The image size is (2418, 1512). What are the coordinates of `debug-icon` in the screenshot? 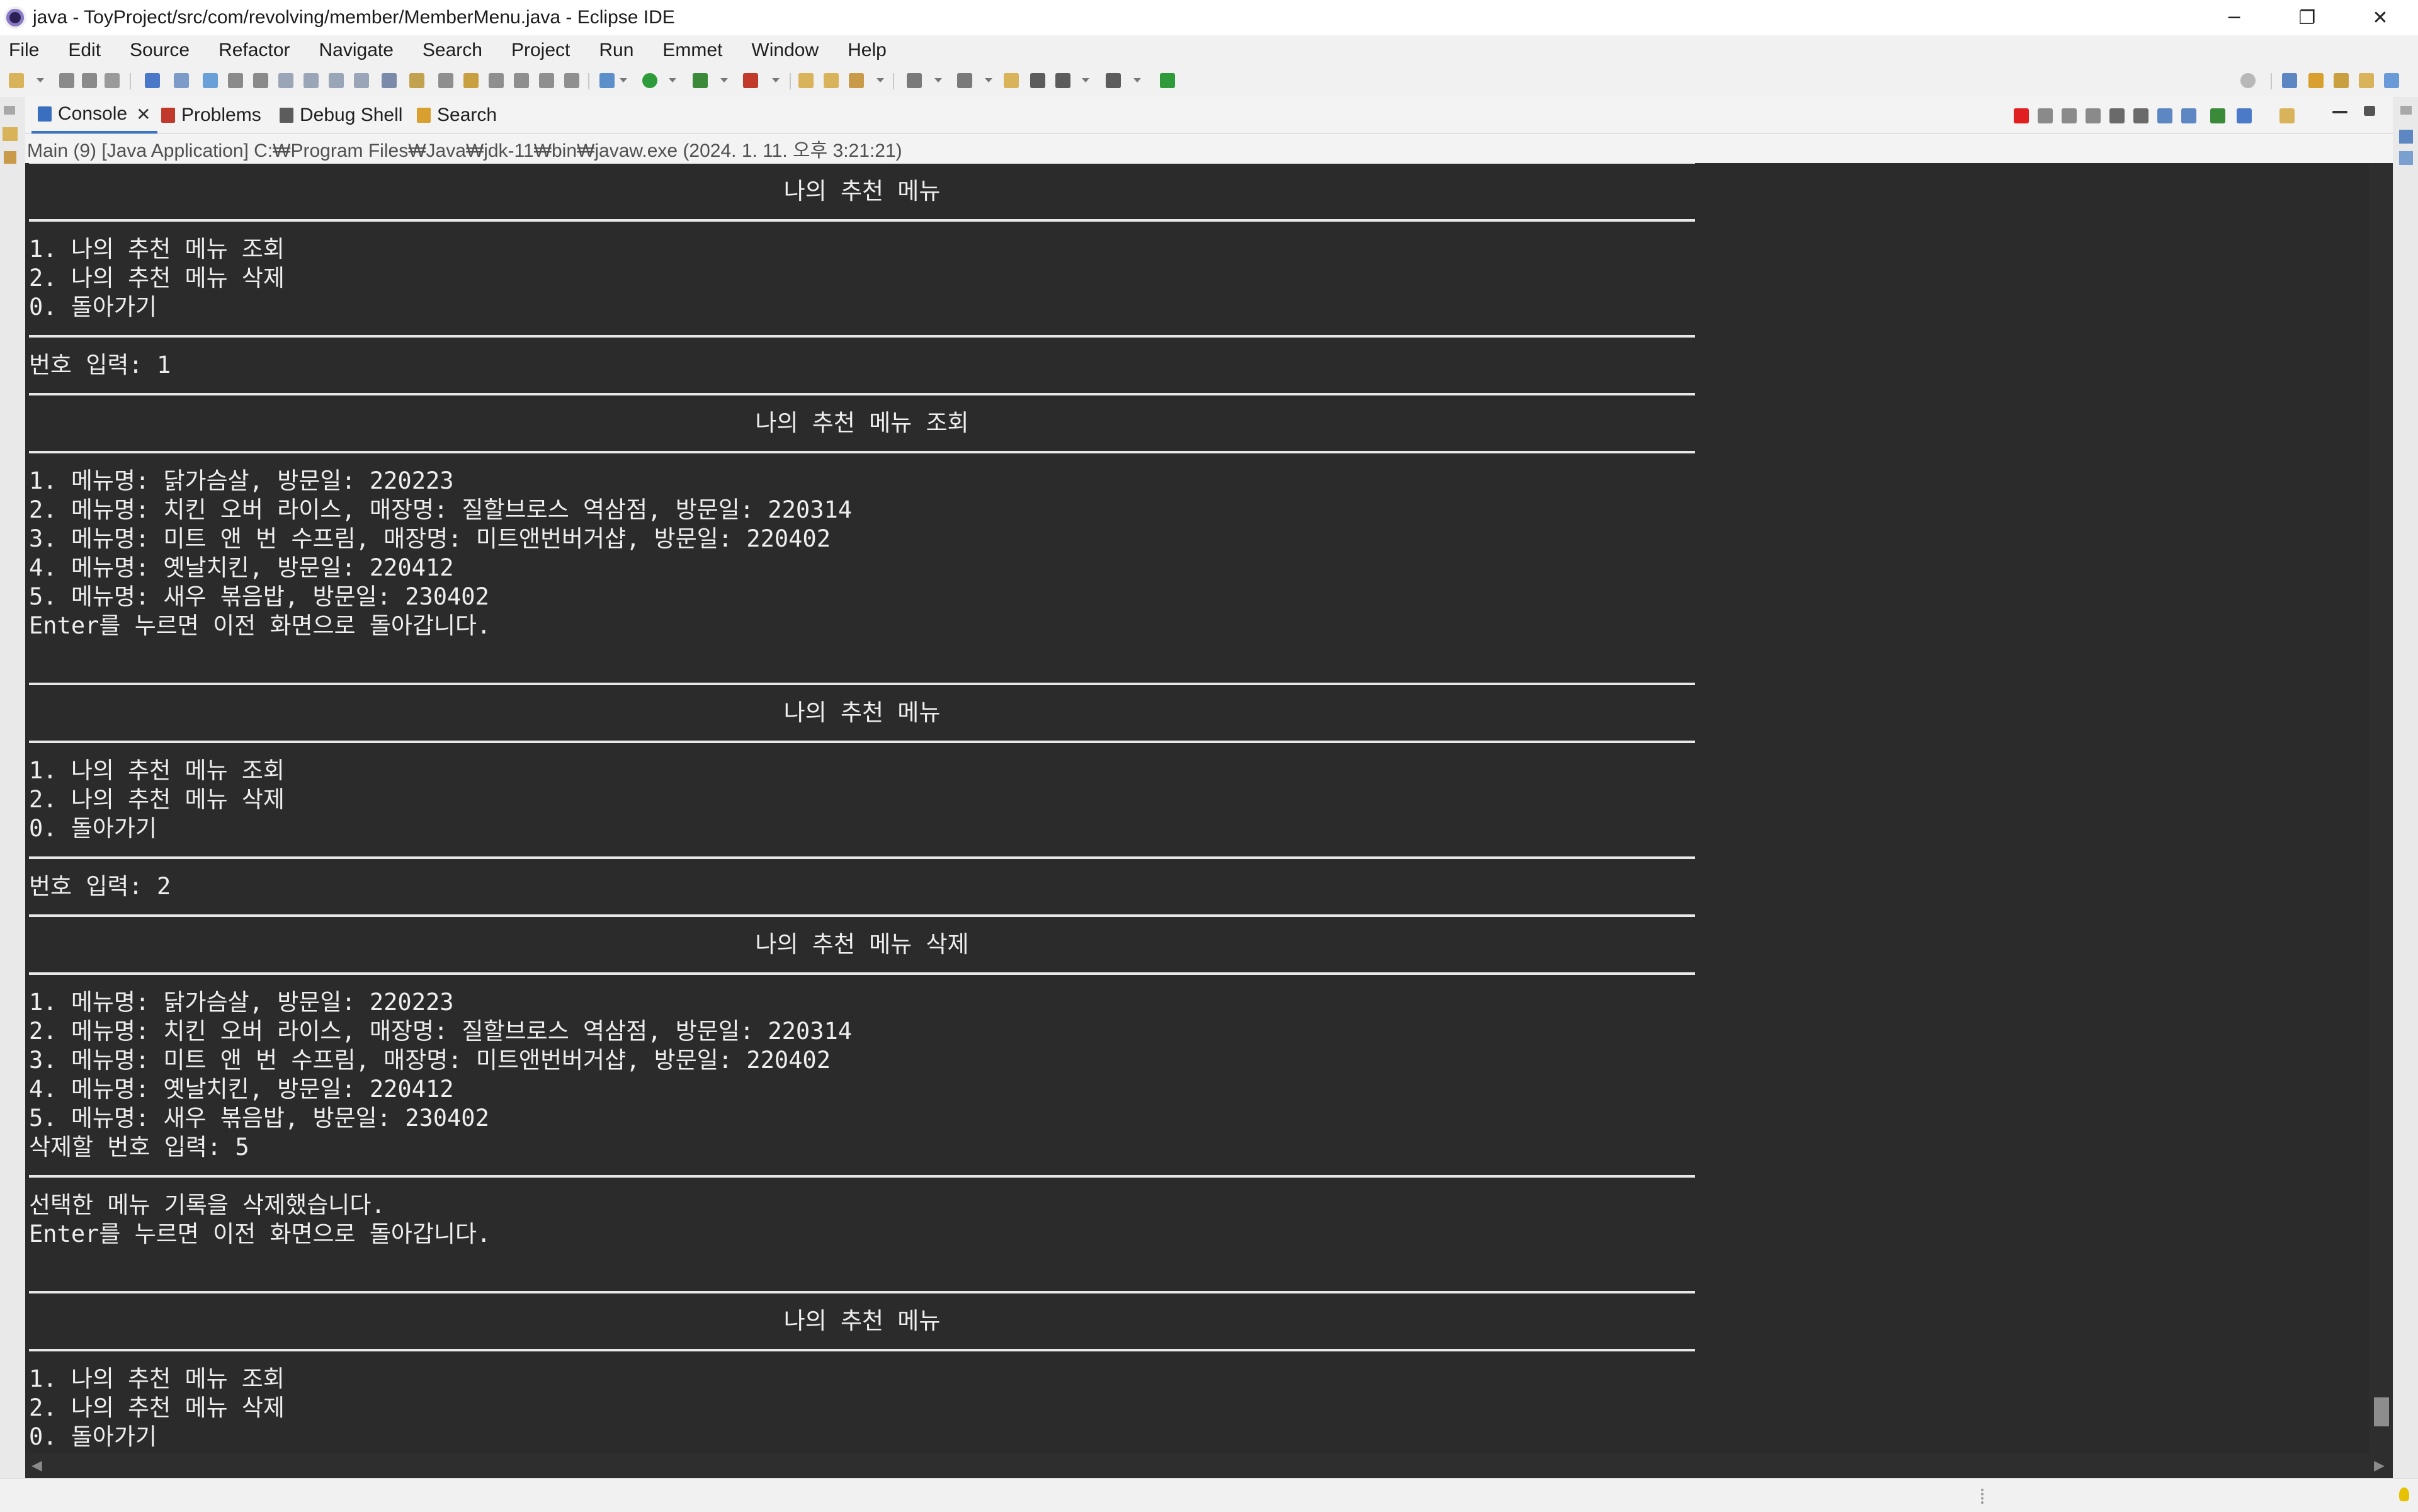 It's located at (607, 80).